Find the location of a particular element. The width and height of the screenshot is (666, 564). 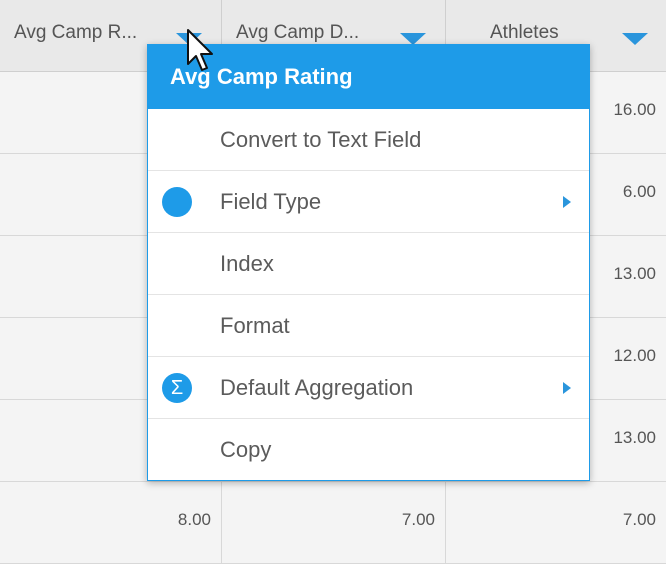

menu-item-label: Field Type is located at coordinates (271, 201).